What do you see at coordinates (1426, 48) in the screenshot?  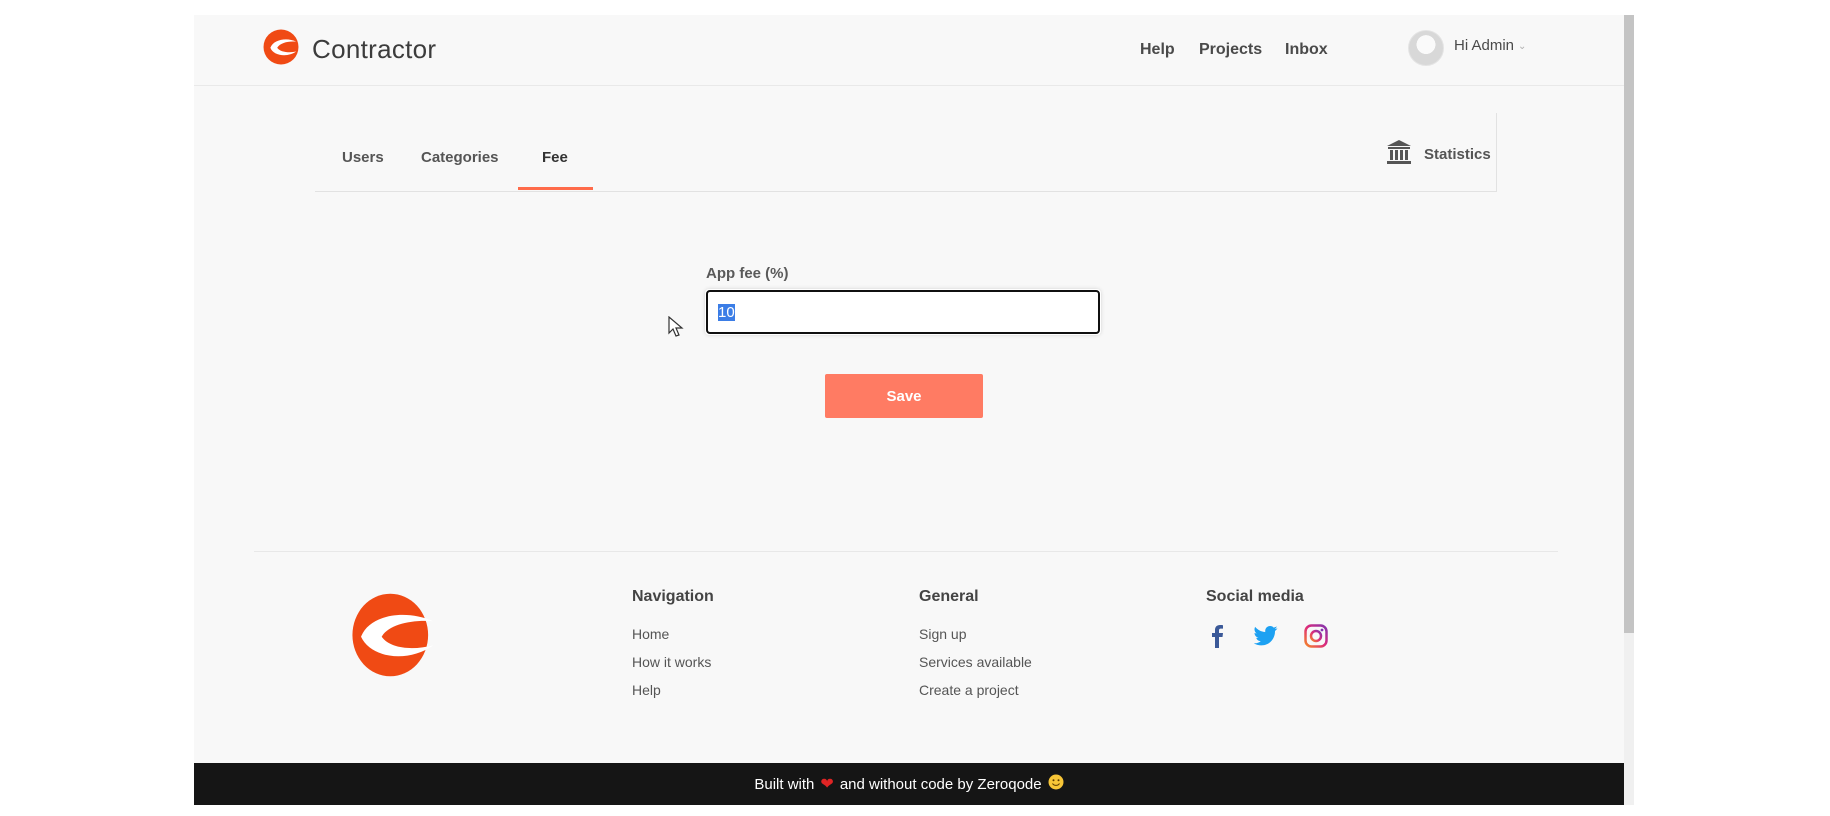 I see `avatar` at bounding box center [1426, 48].